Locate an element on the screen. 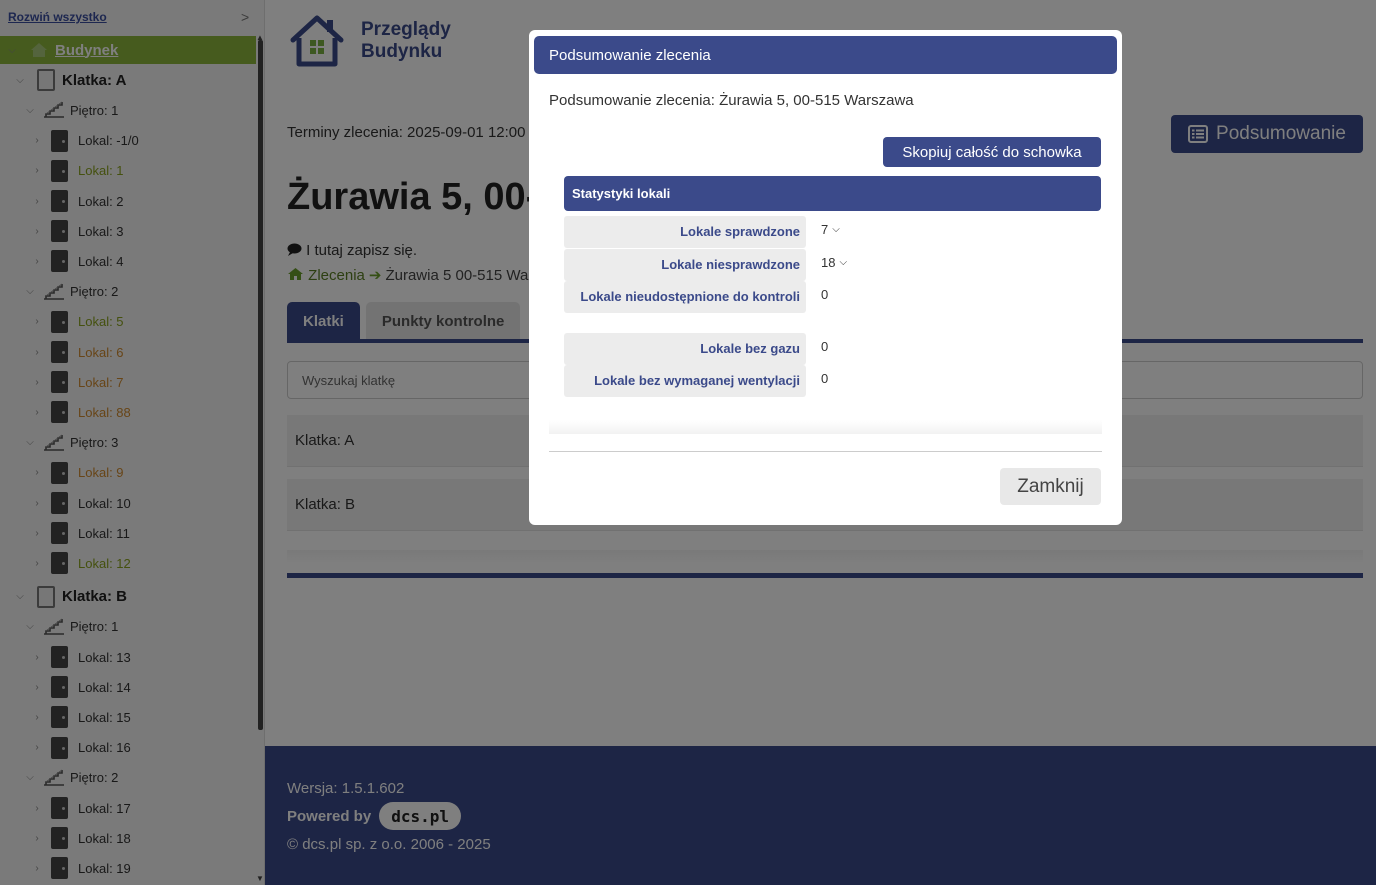 The height and width of the screenshot is (885, 1376). stat-label: Lokale bez wymaganej wentylacji is located at coordinates (685, 381).